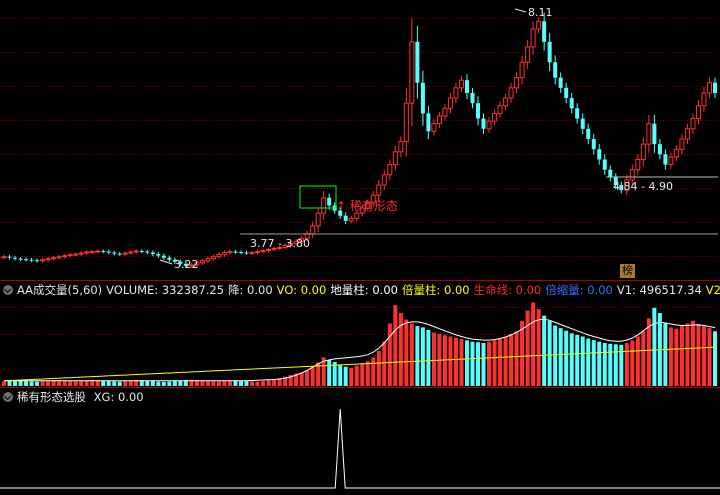  Describe the element at coordinates (627, 271) in the screenshot. I see `rank-badge: 榜` at that location.